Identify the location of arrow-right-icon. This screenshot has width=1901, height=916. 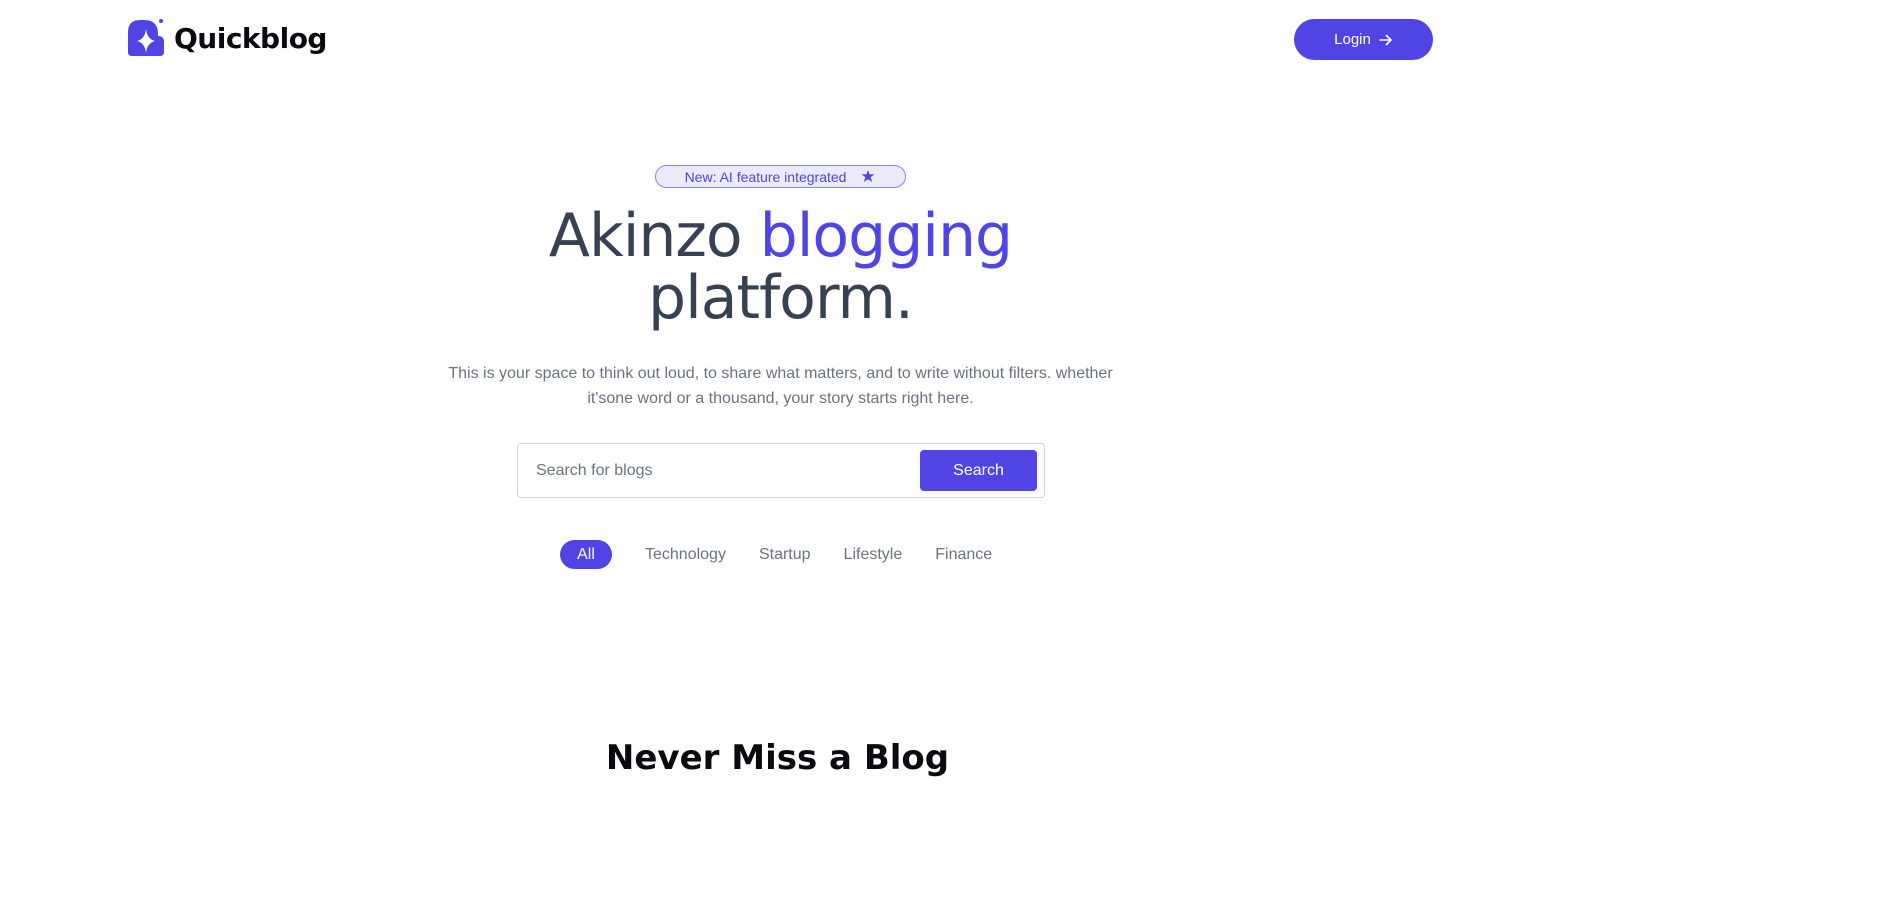
(1385, 39).